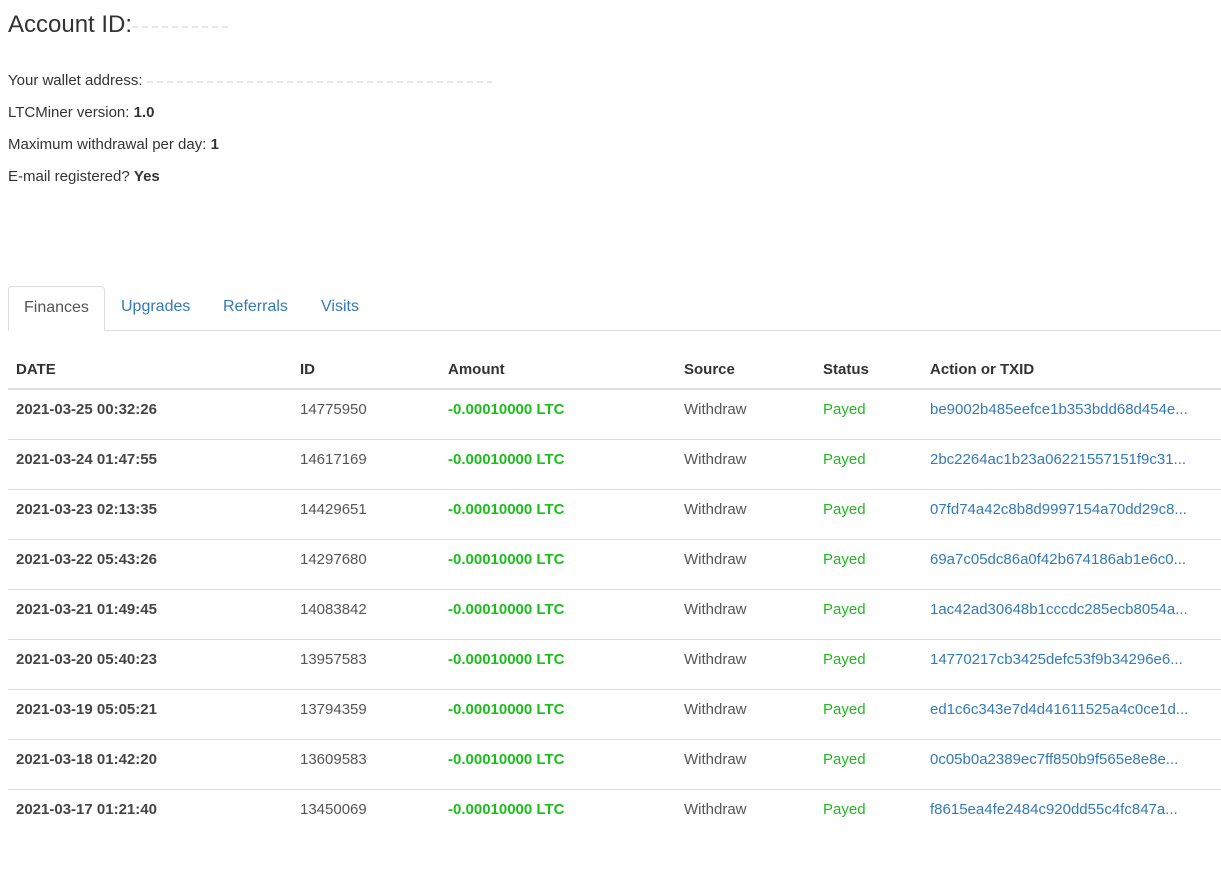 Image resolution: width=1221 pixels, height=878 pixels. What do you see at coordinates (333, 409) in the screenshot?
I see `row-id: 14775950` at bounding box center [333, 409].